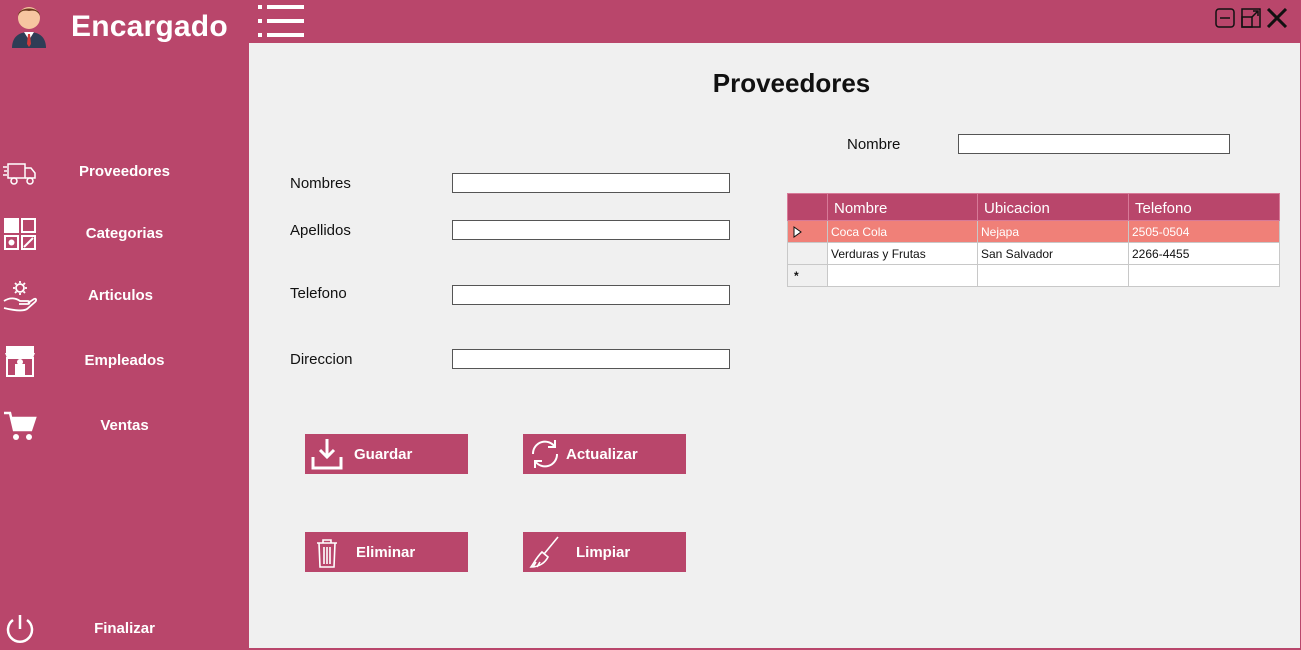 Image resolution: width=1301 pixels, height=650 pixels. What do you see at coordinates (1277, 18) in the screenshot?
I see `close-icon` at bounding box center [1277, 18].